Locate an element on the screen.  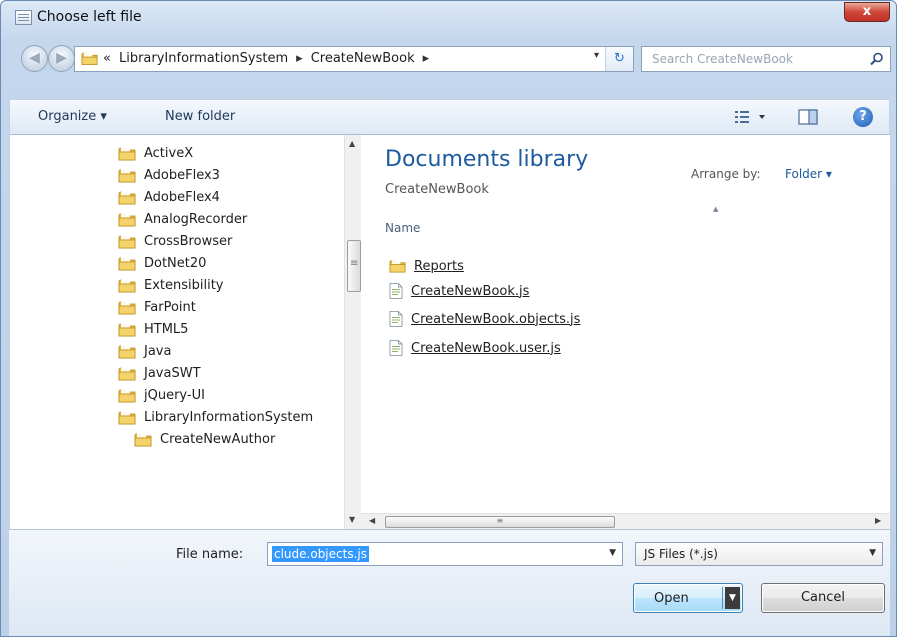
arrange-by-dropdown: Folder ▾ is located at coordinates (808, 174).